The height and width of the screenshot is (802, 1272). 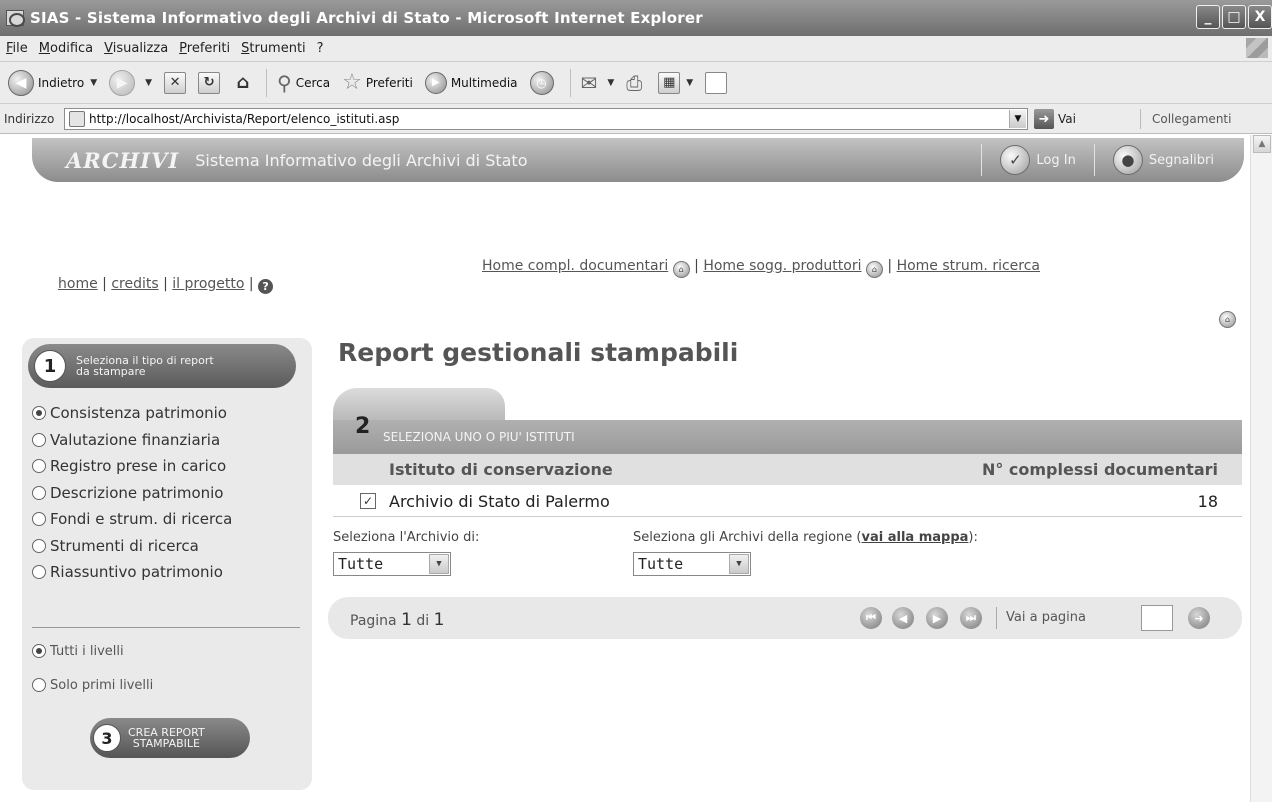 I want to click on go-button: ➜ Vai, so click(x=1055, y=119).